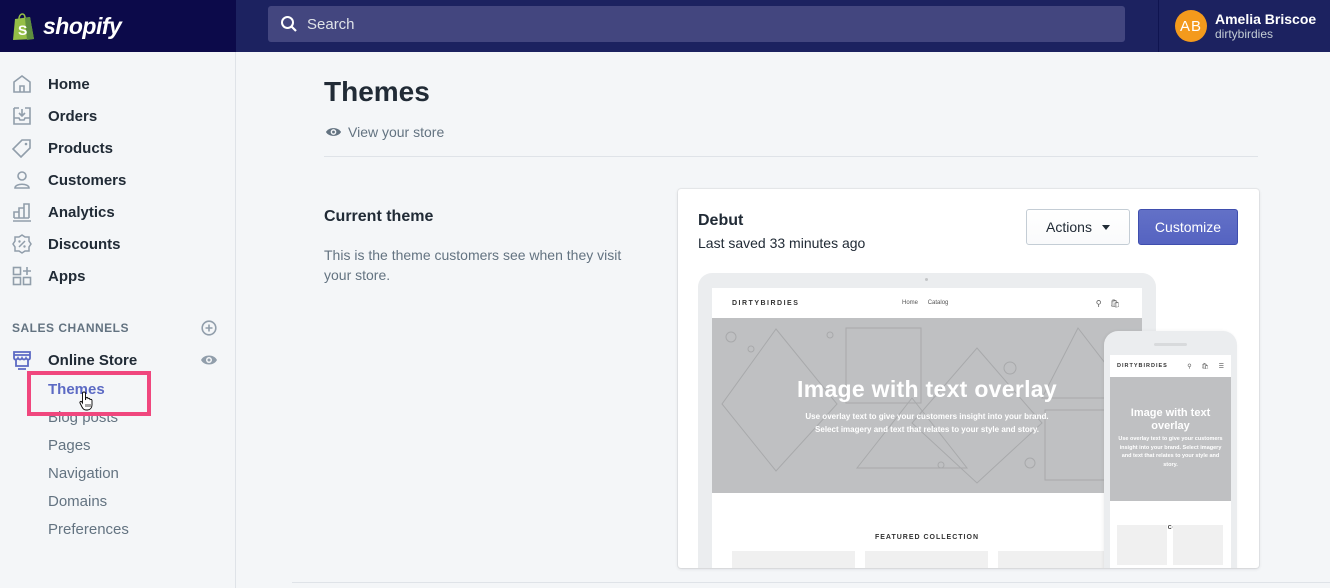  What do you see at coordinates (1105, 227) in the screenshot?
I see `caret-down-icon` at bounding box center [1105, 227].